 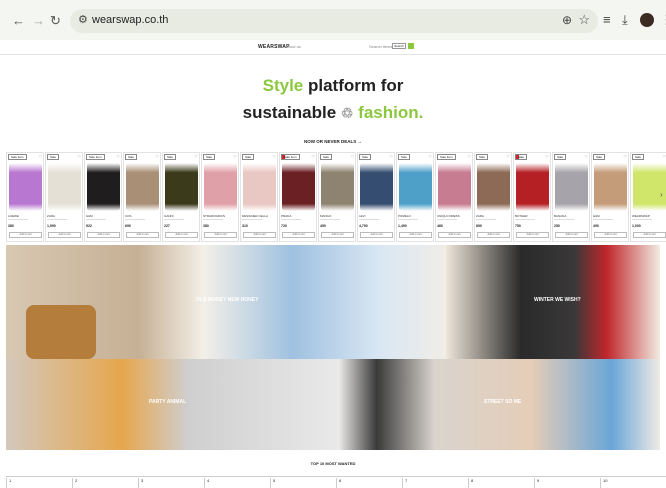 I want to click on forward-icon: →, so click(x=38, y=20).